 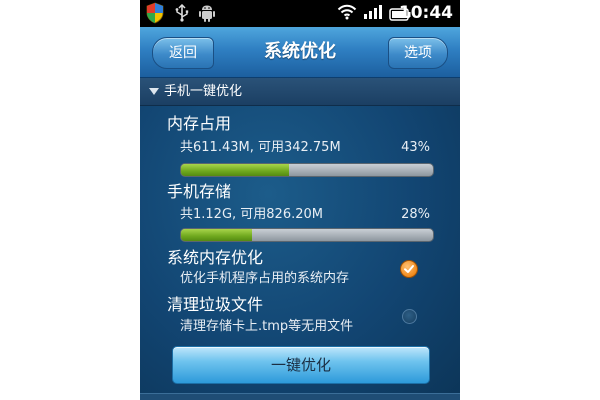 What do you see at coordinates (415, 214) in the screenshot?
I see `storage-percent: 28%` at bounding box center [415, 214].